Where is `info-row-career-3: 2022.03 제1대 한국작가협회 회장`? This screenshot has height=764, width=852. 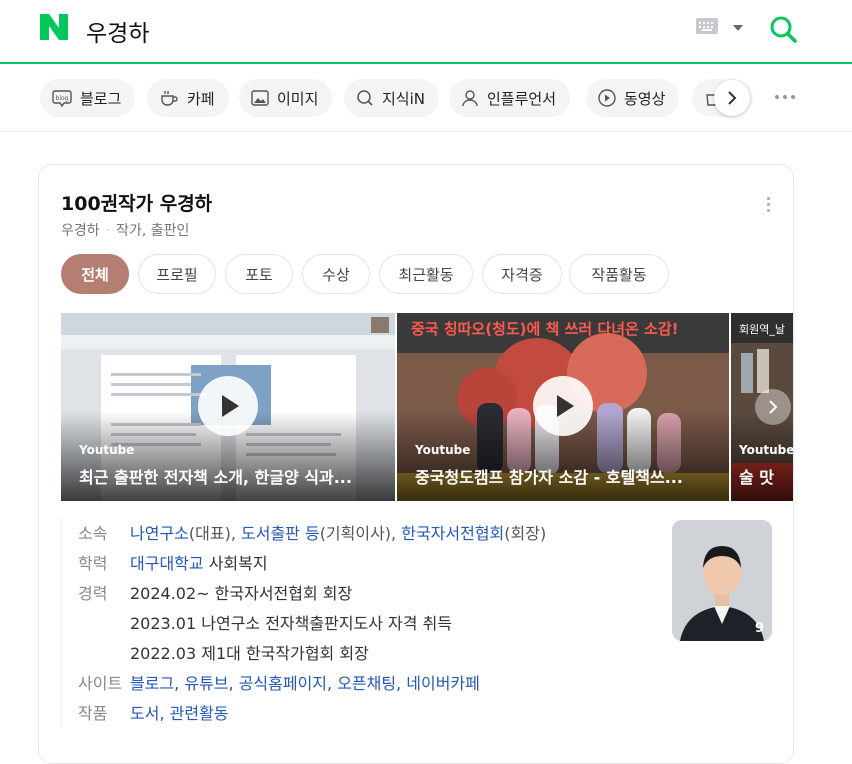
info-row-career-3: 2022.03 제1대 한국작가협회 회장 is located at coordinates (356, 652).